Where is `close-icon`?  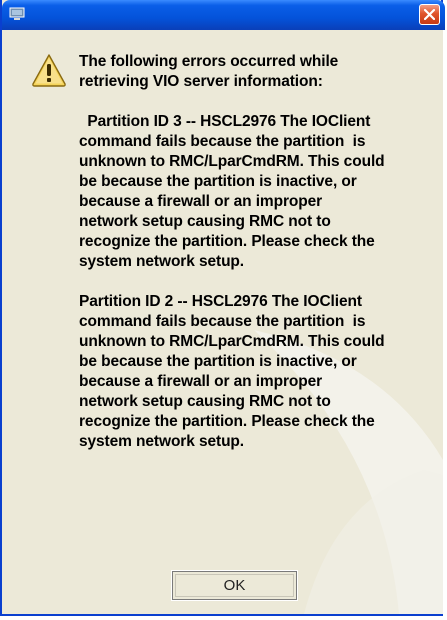
close-icon is located at coordinates (429, 14).